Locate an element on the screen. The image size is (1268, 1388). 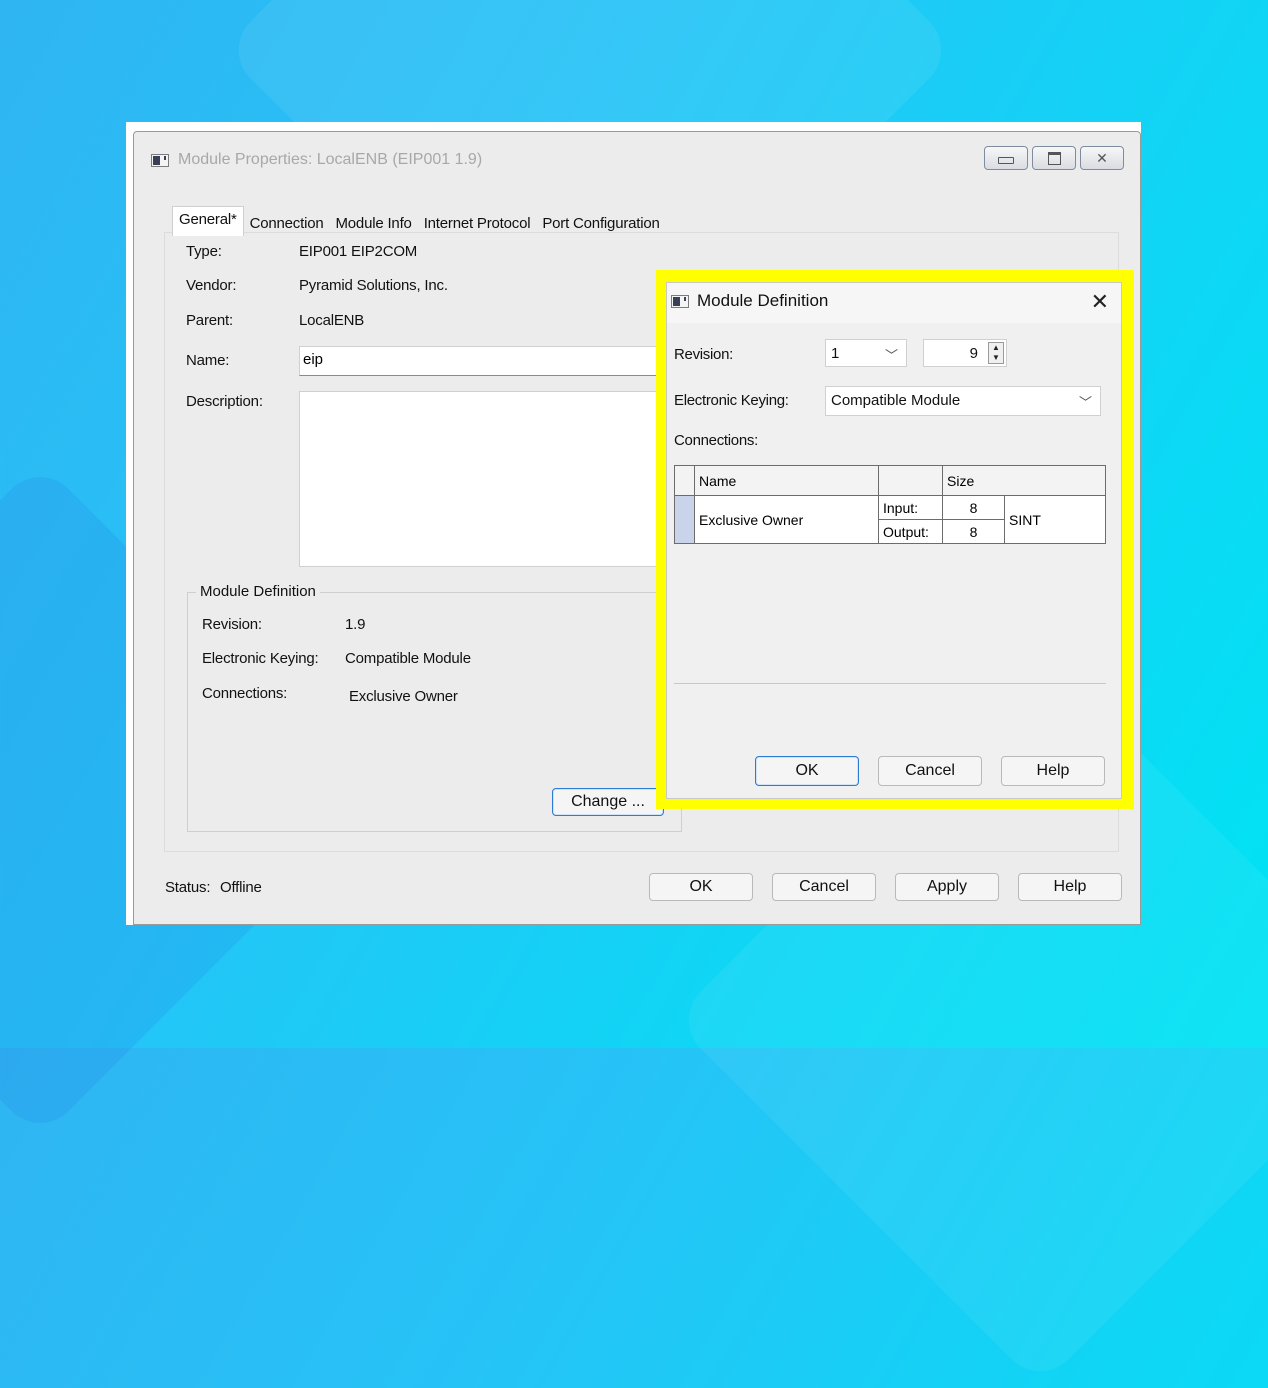
dialog-cancel-button: Cancel is located at coordinates (930, 771).